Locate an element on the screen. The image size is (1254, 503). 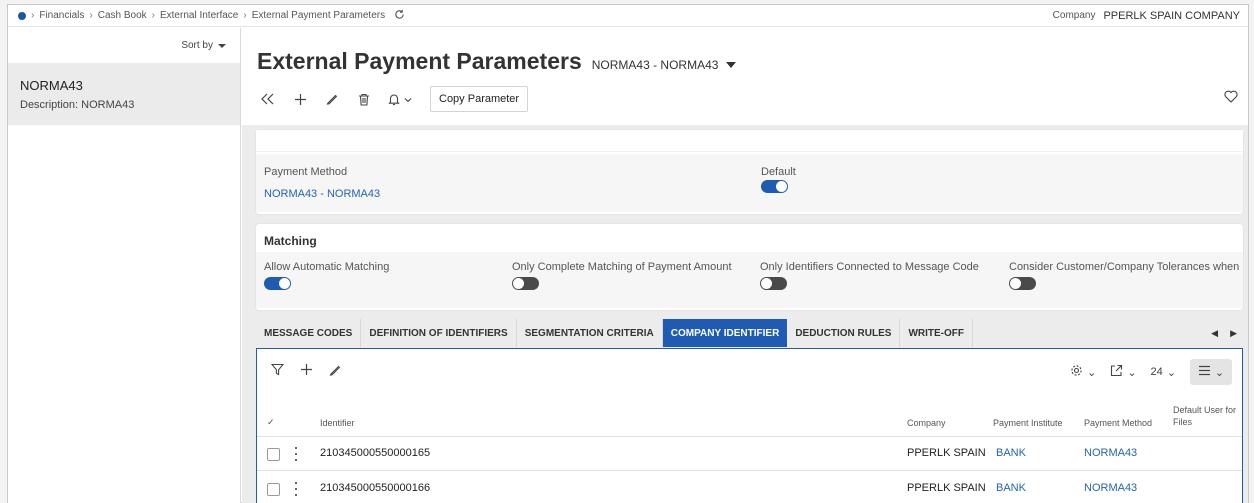
breadcrumb-item: External Interface is located at coordinates (199, 15).